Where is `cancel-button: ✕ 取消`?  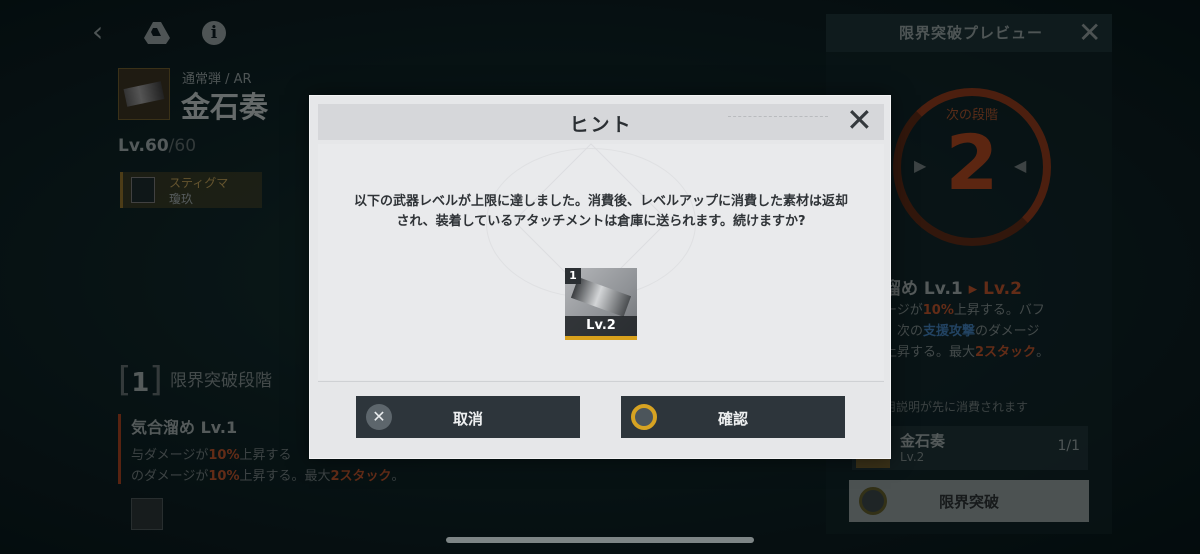 cancel-button: ✕ 取消 is located at coordinates (468, 417).